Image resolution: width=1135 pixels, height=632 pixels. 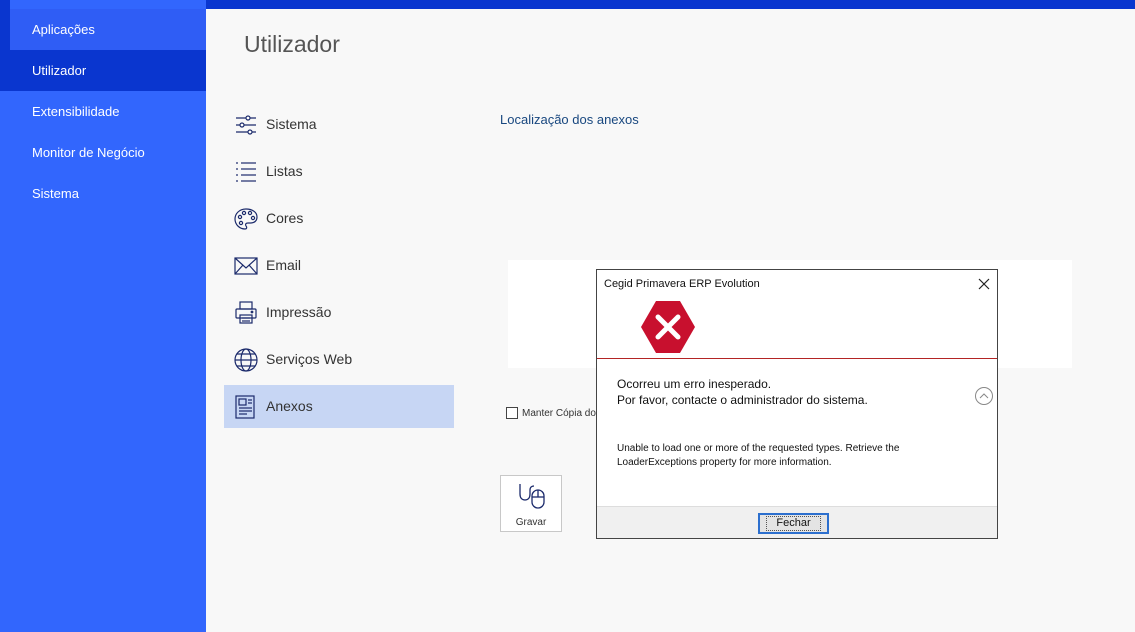 What do you see at coordinates (668, 327) in the screenshot?
I see `error-icon` at bounding box center [668, 327].